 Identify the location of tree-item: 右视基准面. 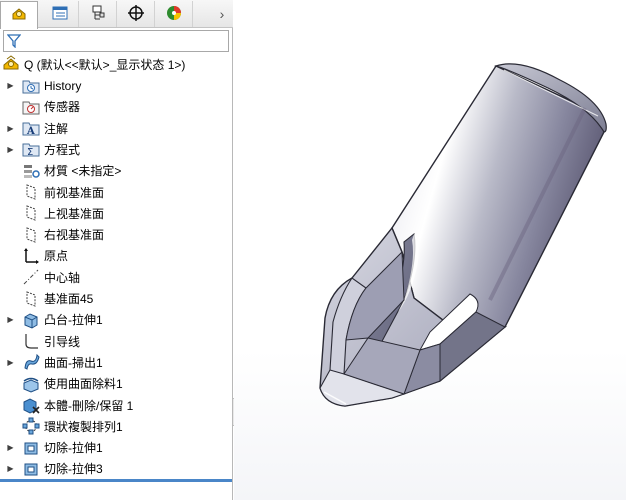
(116, 234).